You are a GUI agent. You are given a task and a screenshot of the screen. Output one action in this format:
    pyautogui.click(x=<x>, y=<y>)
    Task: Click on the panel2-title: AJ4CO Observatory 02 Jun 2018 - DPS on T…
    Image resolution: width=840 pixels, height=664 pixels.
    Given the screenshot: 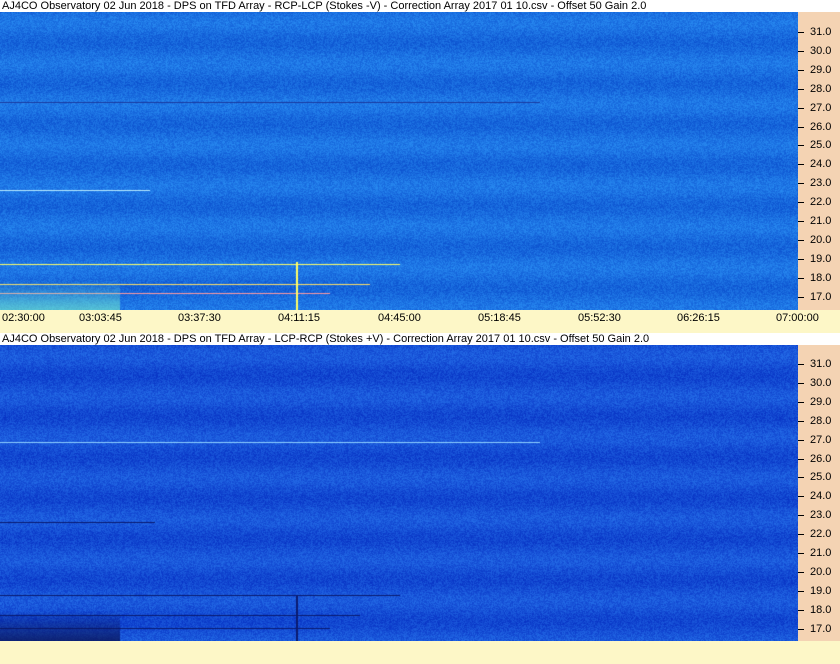 What is the action you would take?
    pyautogui.click(x=420, y=339)
    